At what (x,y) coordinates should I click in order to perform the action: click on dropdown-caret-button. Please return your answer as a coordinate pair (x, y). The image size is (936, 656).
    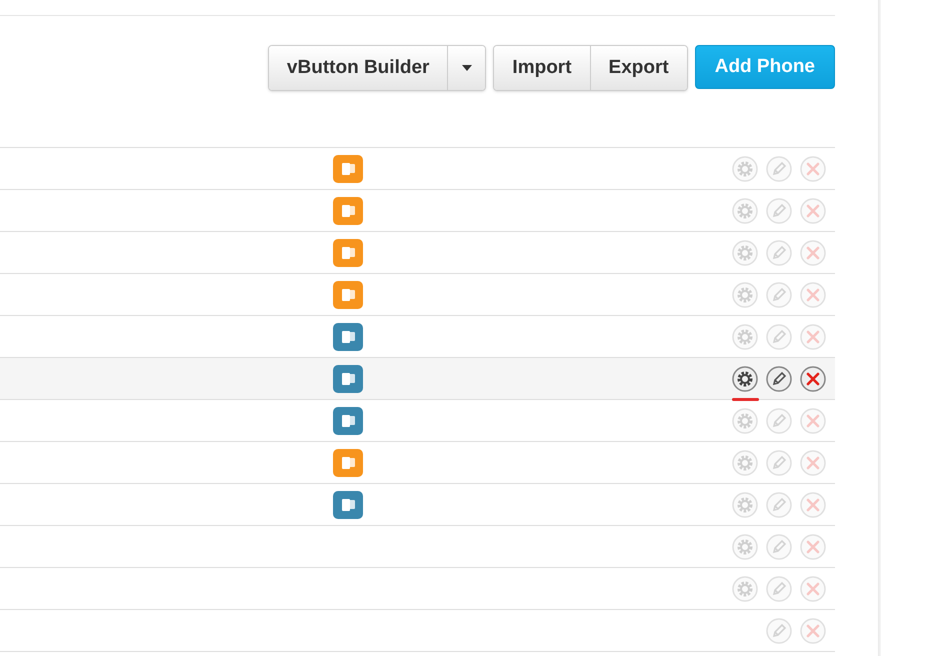
    Looking at the image, I should click on (466, 68).